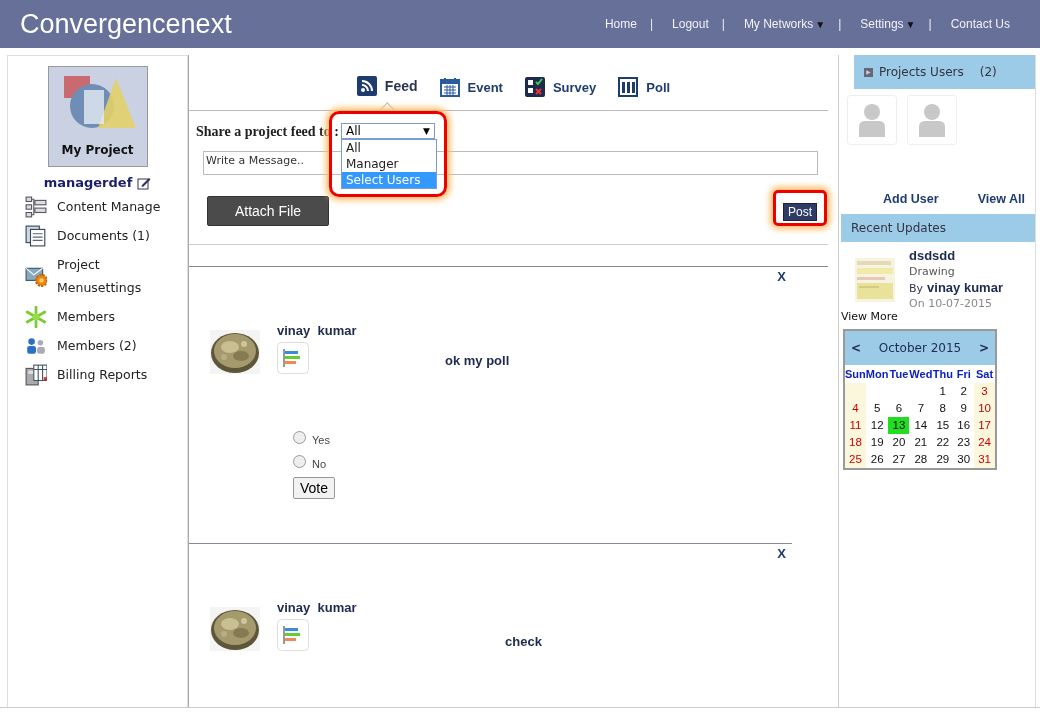 This screenshot has height=720, width=1040. I want to click on option-label: No, so click(319, 464).